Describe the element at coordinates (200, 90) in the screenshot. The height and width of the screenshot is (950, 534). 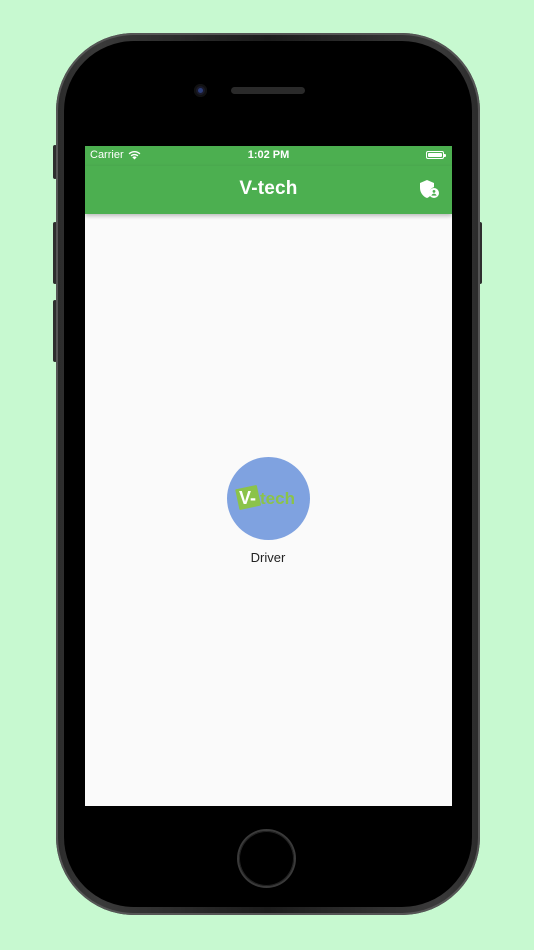
I see `front-camera` at that location.